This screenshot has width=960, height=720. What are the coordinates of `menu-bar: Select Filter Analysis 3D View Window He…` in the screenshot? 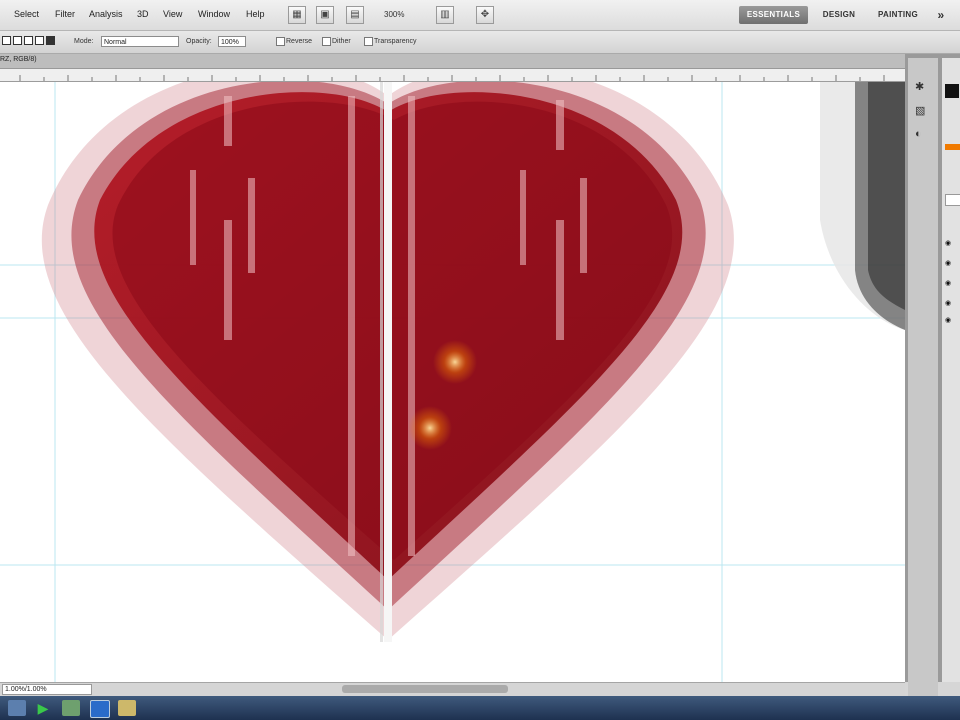 It's located at (480, 15).